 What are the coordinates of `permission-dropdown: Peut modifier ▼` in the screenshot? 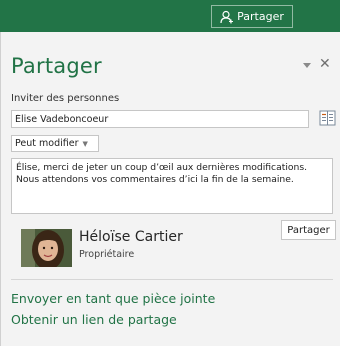 It's located at (55, 143).